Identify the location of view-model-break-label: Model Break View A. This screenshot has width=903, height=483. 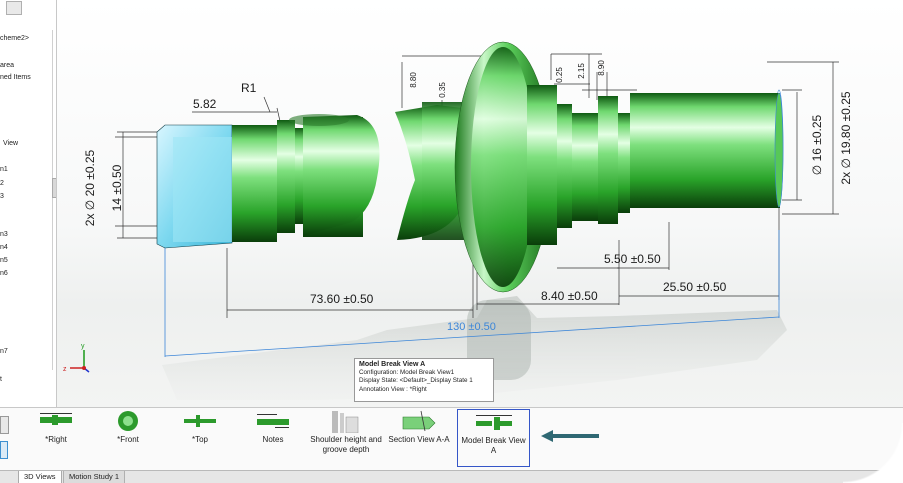
(493, 445).